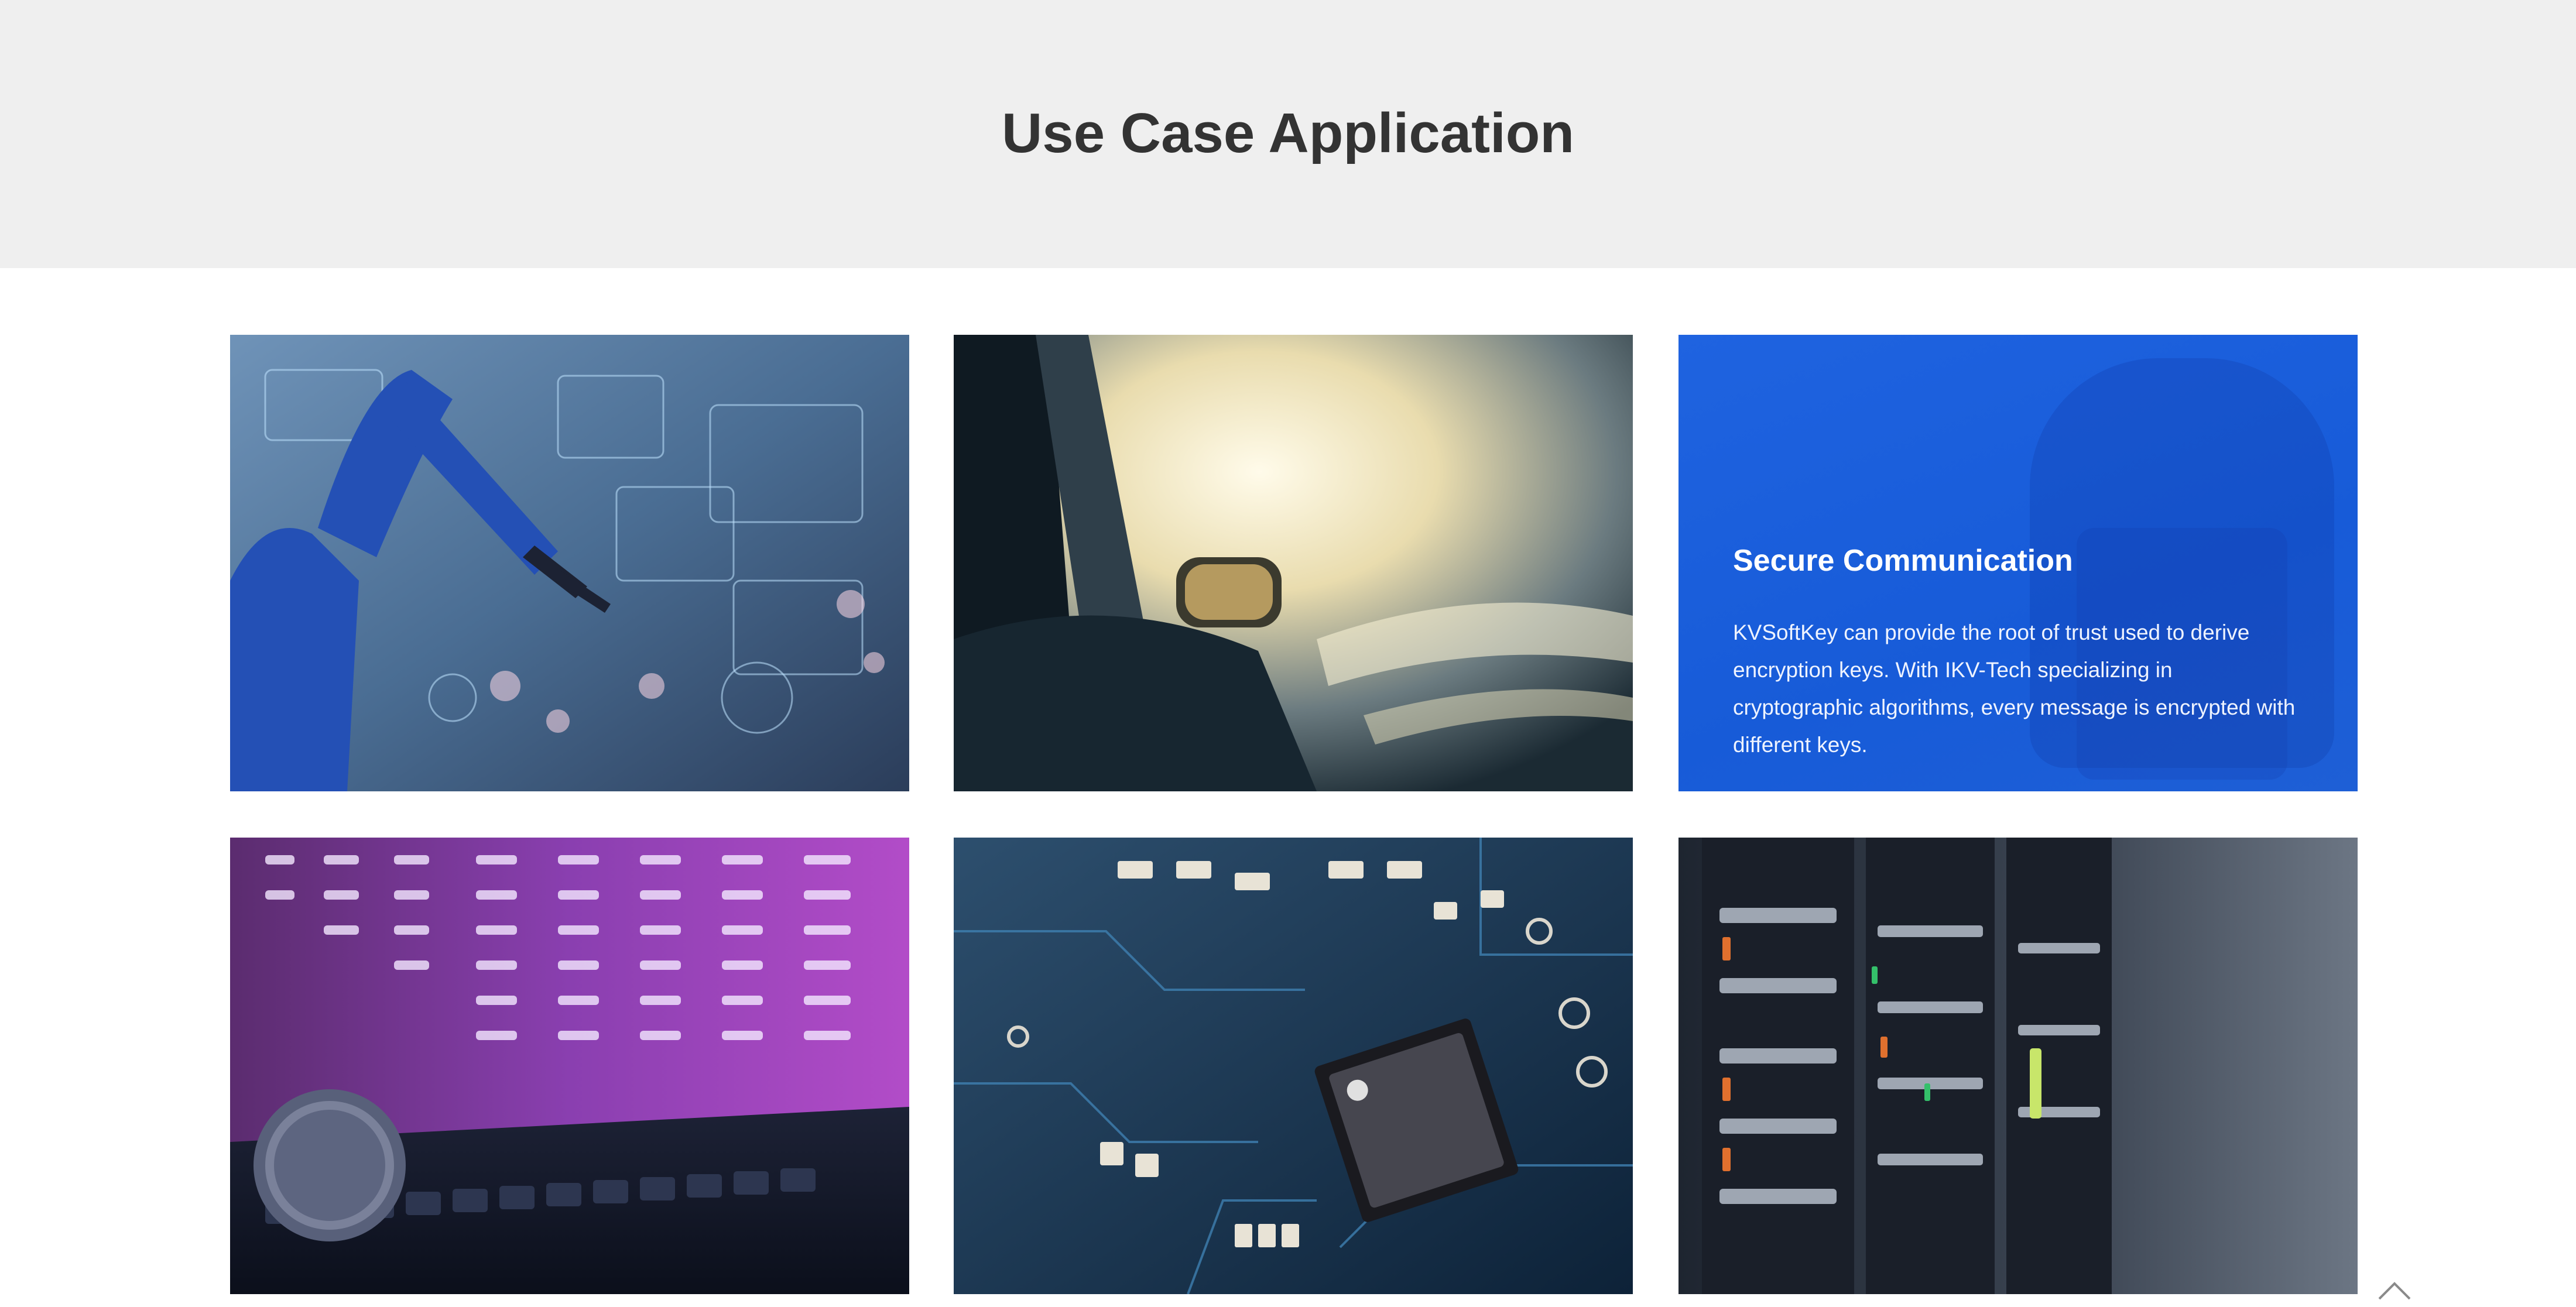  I want to click on car-mirror-image, so click(1293, 563).